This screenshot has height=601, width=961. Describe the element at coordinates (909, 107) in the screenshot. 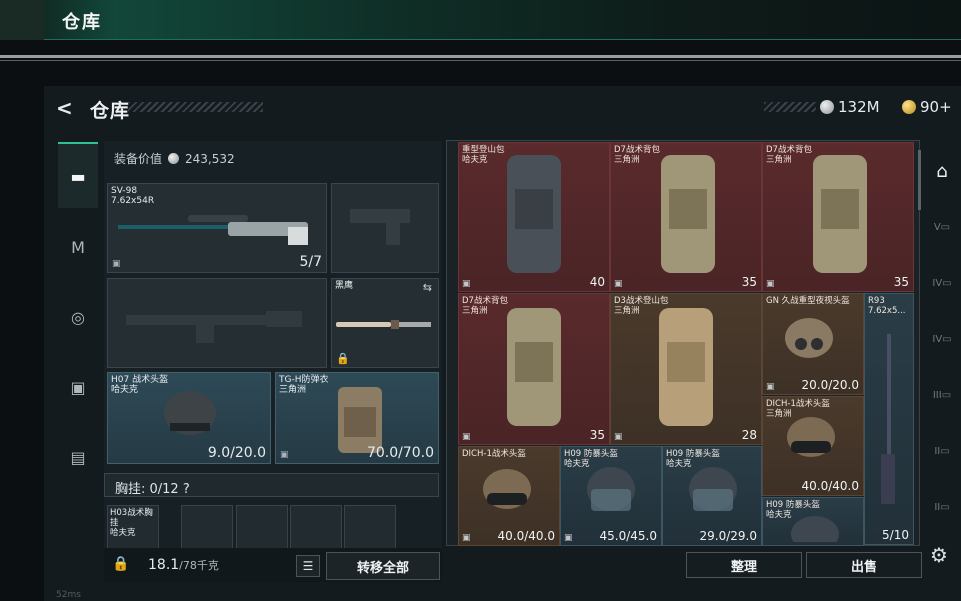

I see `gold-coin-icon` at that location.